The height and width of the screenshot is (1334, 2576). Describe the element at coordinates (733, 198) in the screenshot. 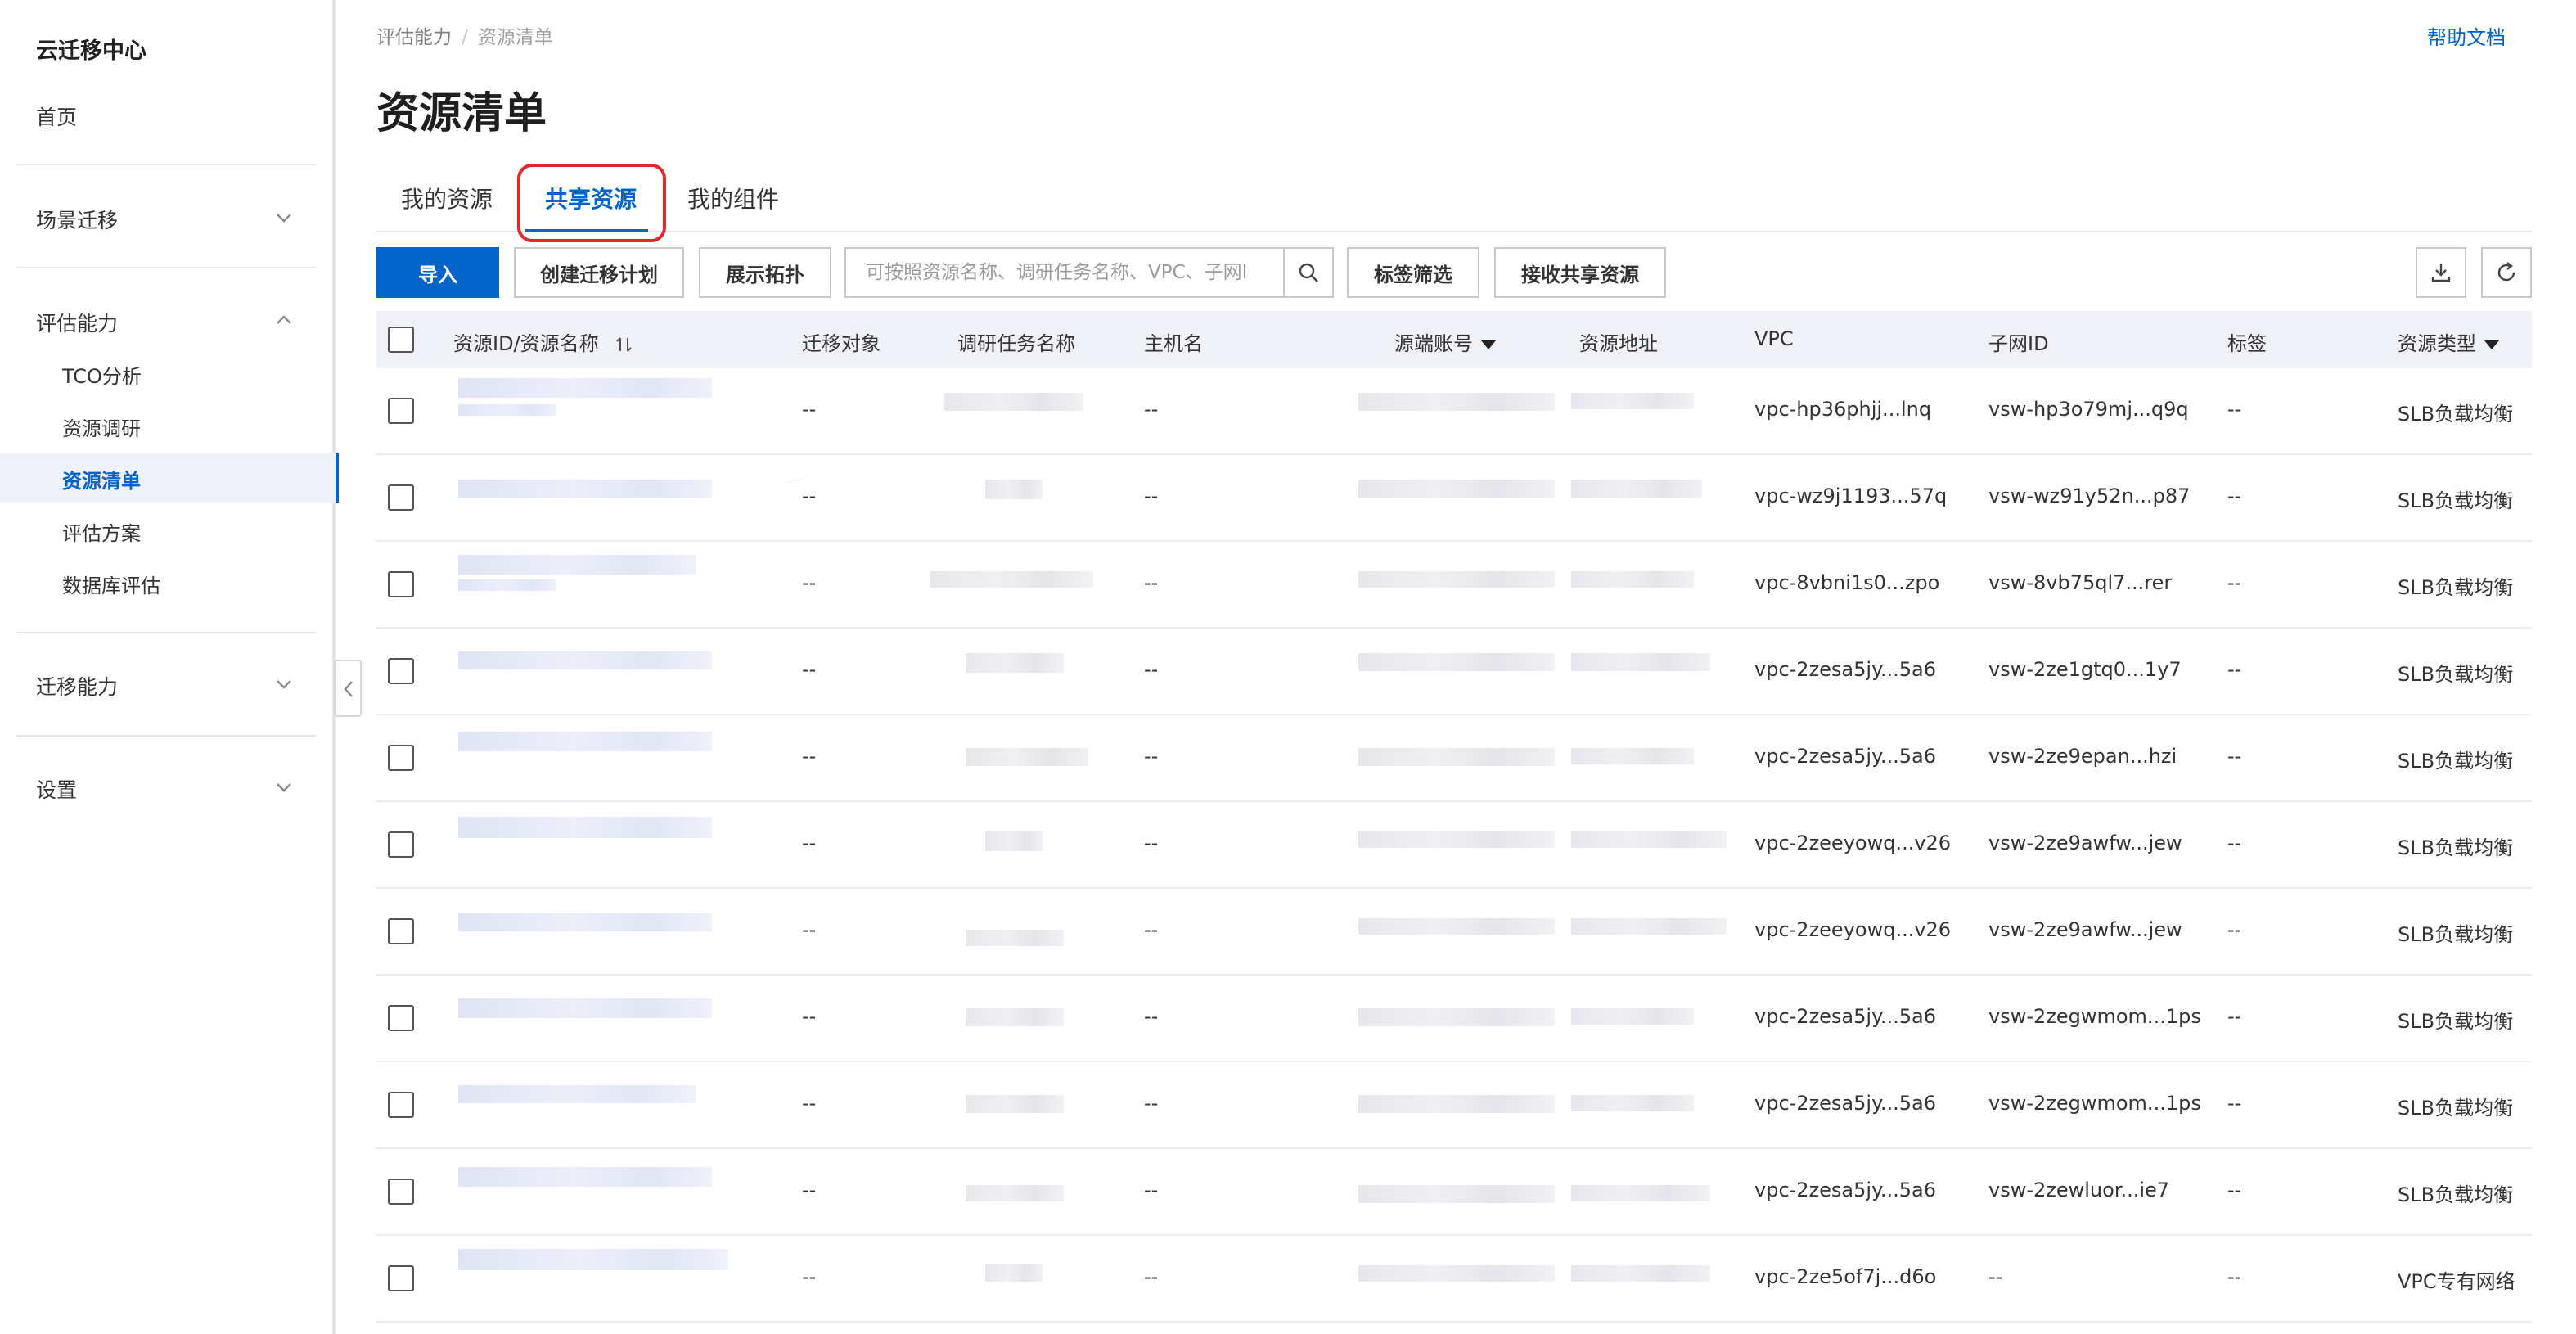

I see `tab-my-components: 我的组件` at that location.